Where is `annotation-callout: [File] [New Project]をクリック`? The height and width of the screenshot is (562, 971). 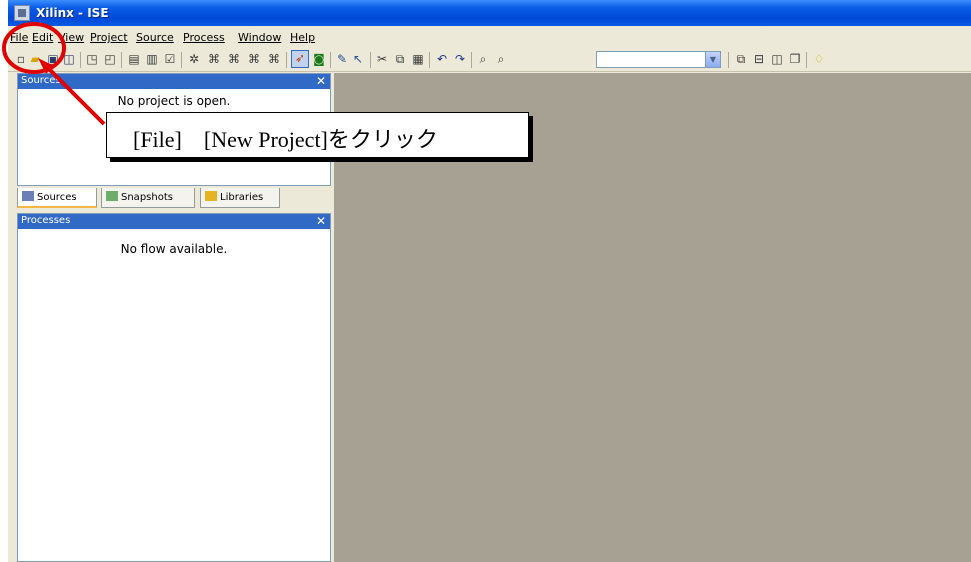 annotation-callout: [File] [New Project]をクリック is located at coordinates (317, 135).